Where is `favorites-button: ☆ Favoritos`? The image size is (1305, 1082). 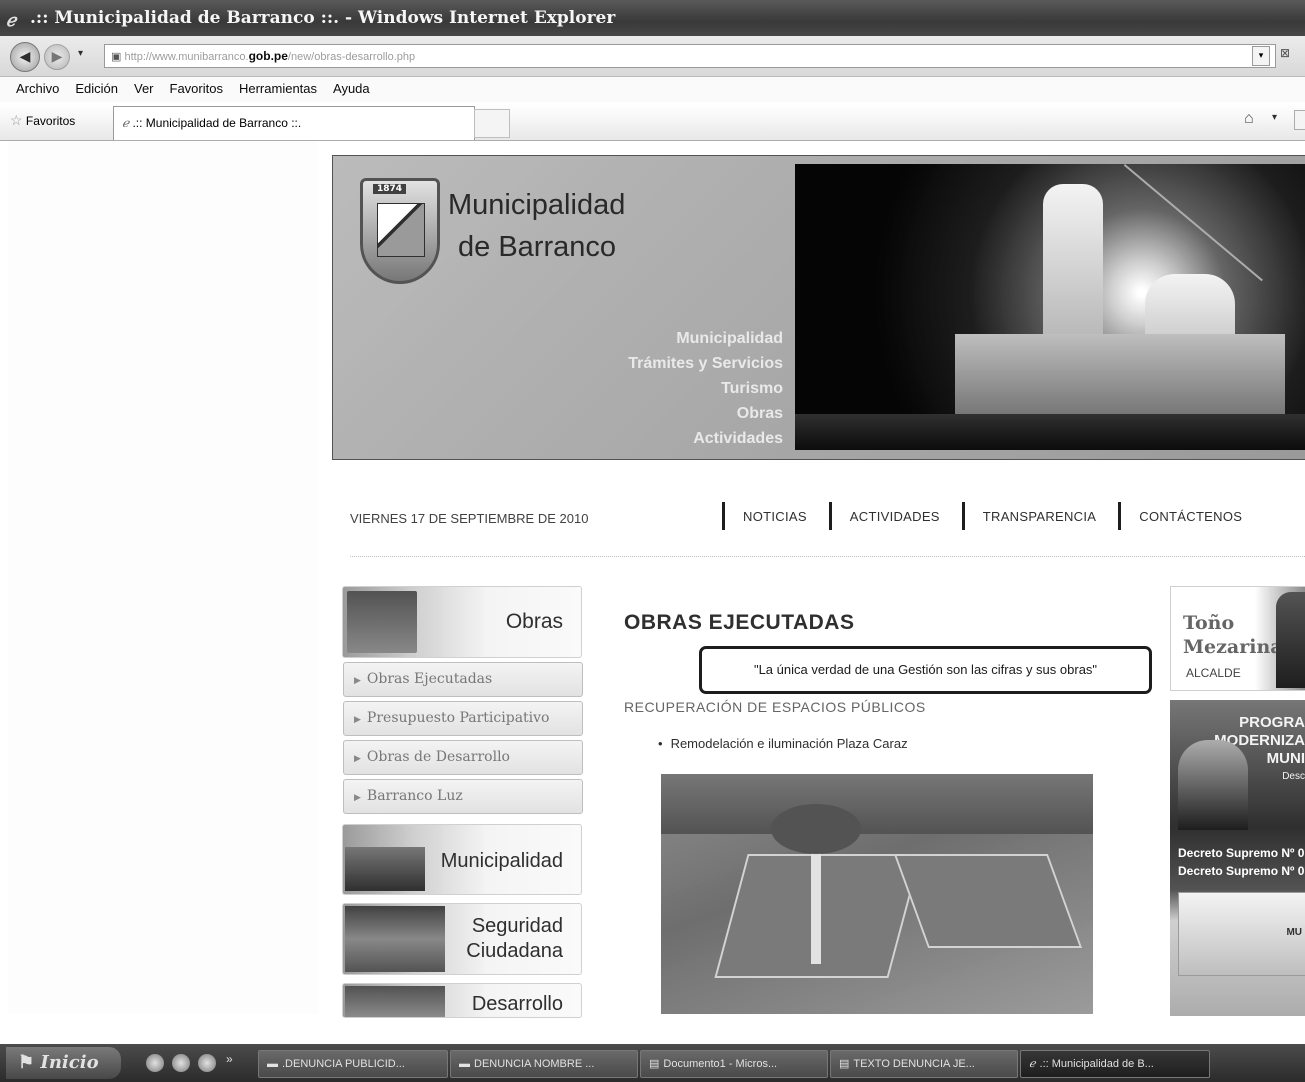 favorites-button: ☆ Favoritos is located at coordinates (42, 120).